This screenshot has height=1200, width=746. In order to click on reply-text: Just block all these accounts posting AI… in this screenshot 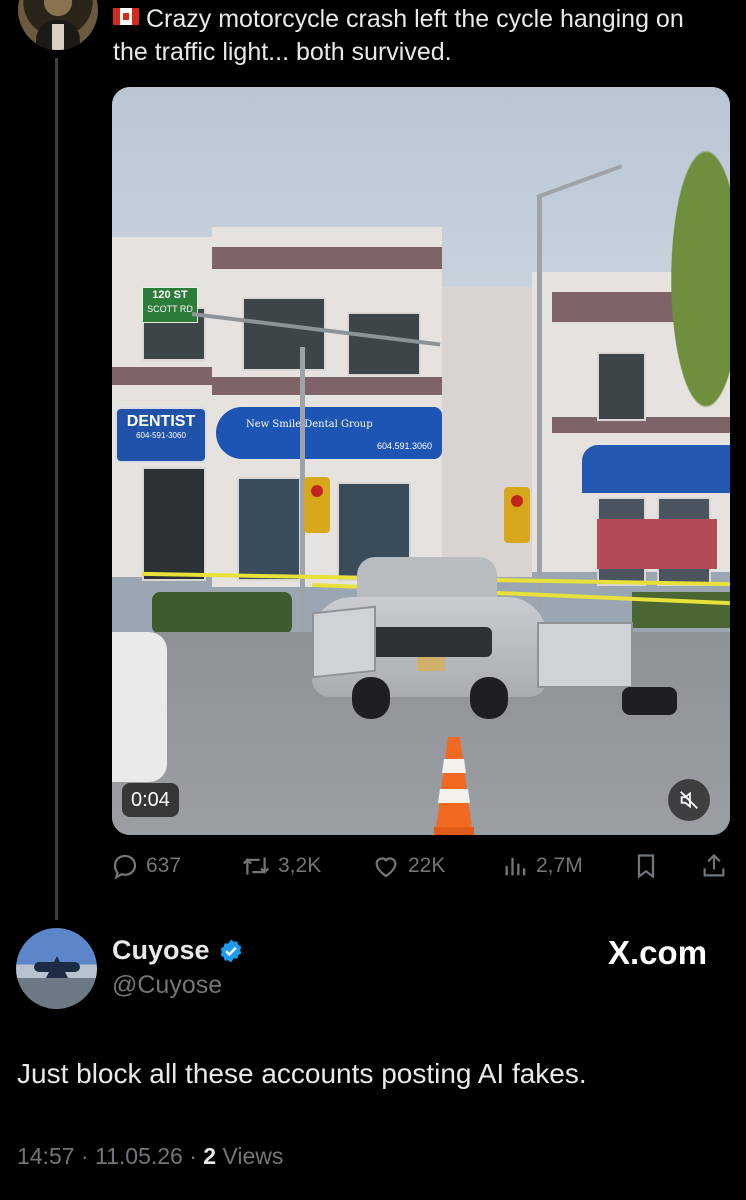, I will do `click(302, 1073)`.